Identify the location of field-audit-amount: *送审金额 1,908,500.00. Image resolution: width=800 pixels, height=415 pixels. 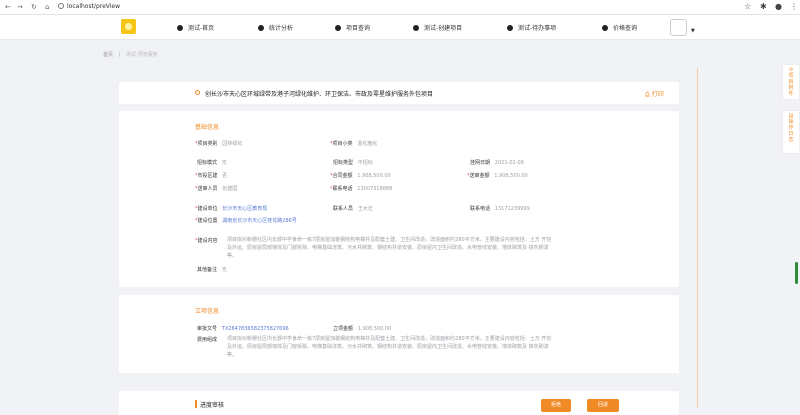
(497, 176).